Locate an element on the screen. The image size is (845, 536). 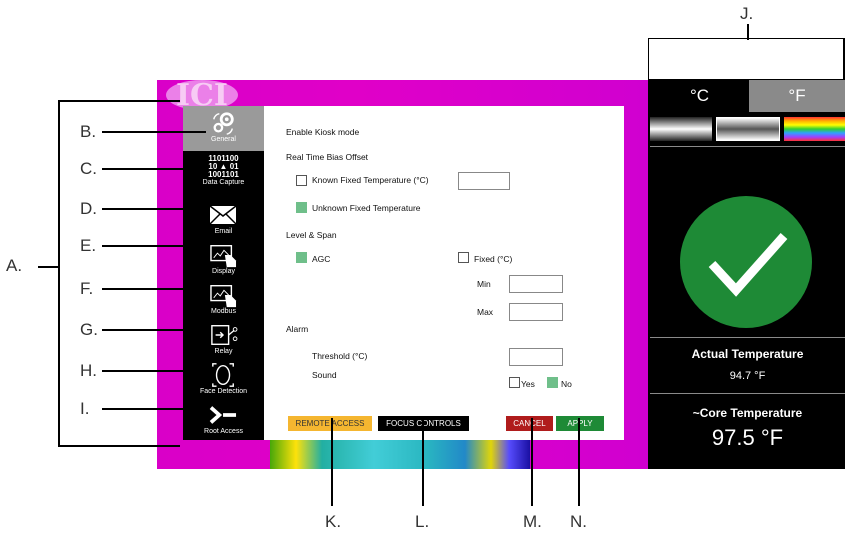
sidebar-item-email: Email is located at coordinates (223, 218).